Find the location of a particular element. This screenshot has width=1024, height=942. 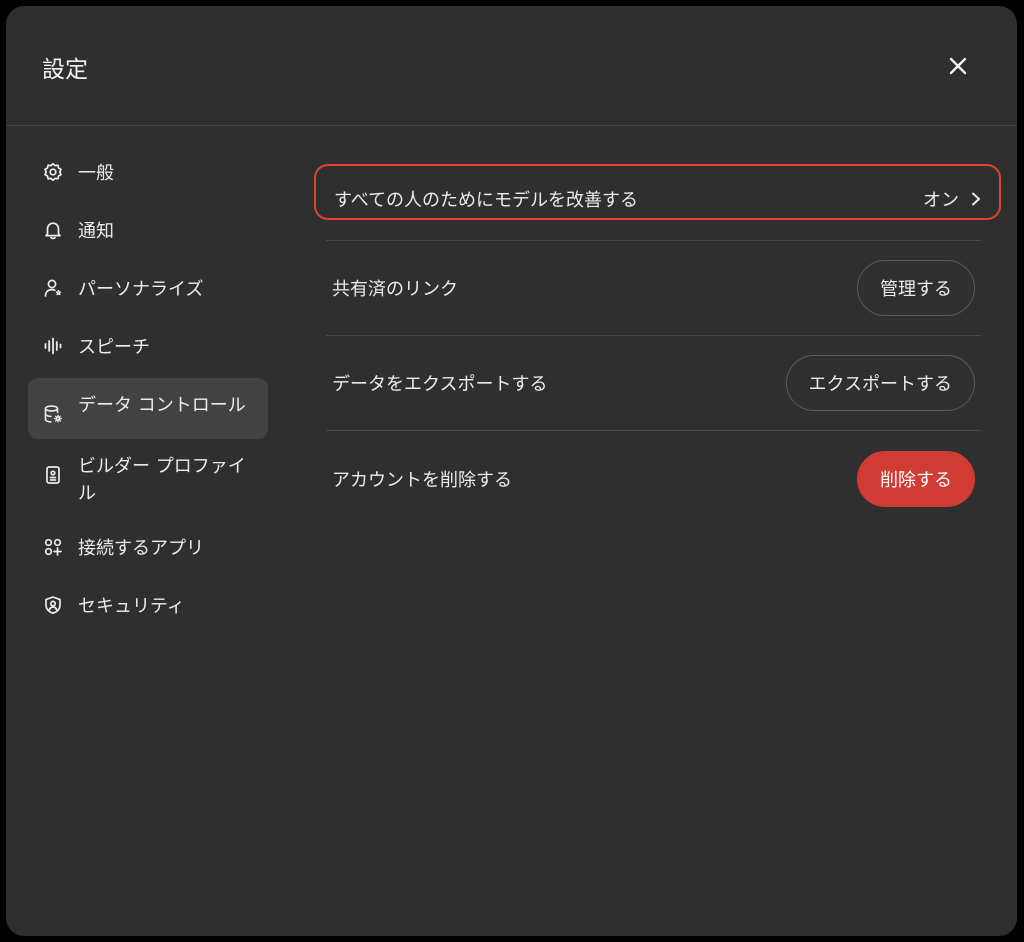

sidebar-item-label: セキュリティ is located at coordinates (131, 606).